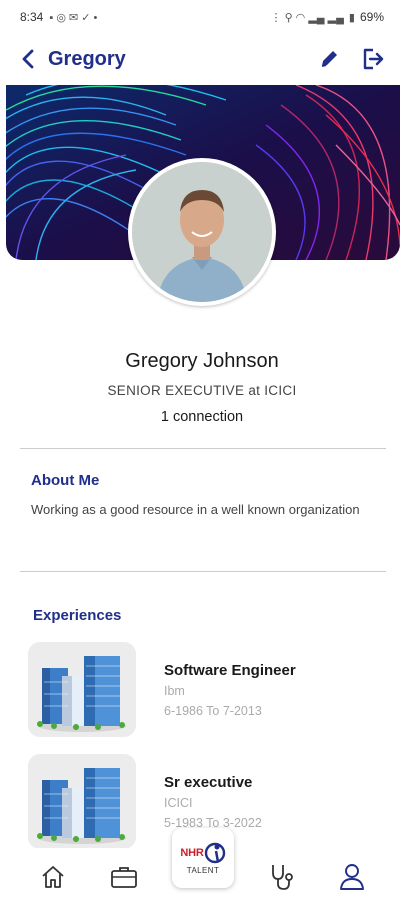 The image size is (404, 900). Describe the element at coordinates (329, 59) in the screenshot. I see `pencil-icon` at that location.